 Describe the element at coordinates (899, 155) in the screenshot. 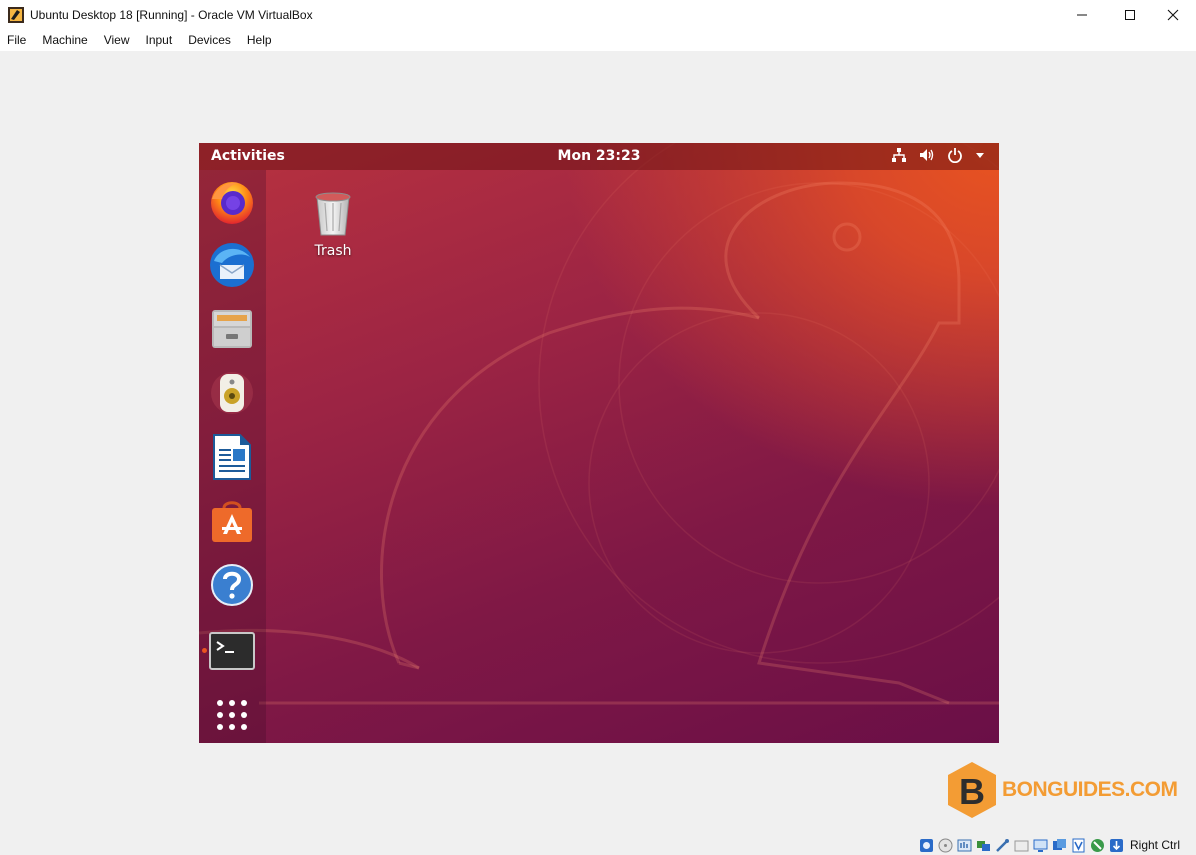

I see `network-icon` at that location.